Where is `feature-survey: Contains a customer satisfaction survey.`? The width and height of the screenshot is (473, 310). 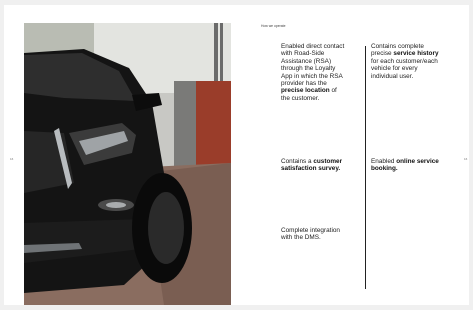 feature-survey: Contains a customer satisfaction survey. is located at coordinates (312, 165).